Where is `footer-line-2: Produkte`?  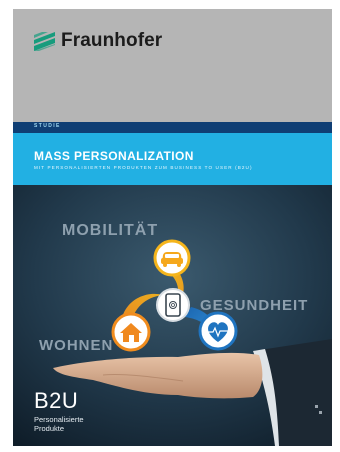
footer-line-2: Produkte is located at coordinates (49, 428).